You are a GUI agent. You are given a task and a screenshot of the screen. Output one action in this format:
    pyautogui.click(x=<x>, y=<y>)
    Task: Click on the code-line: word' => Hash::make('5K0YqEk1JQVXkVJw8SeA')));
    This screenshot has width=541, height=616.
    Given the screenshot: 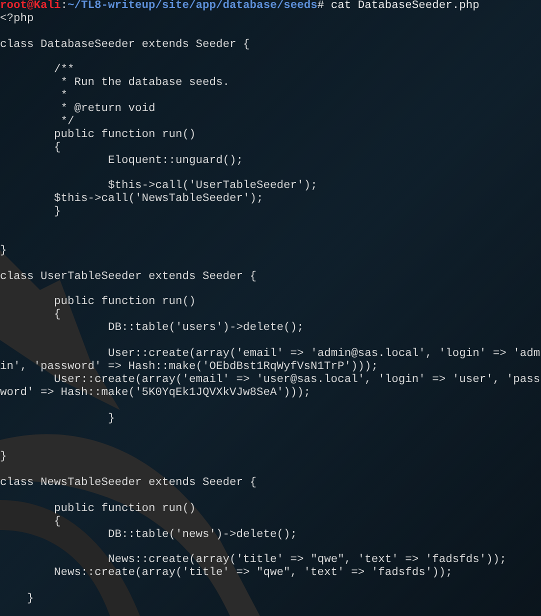 What is the action you would take?
    pyautogui.click(x=155, y=392)
    